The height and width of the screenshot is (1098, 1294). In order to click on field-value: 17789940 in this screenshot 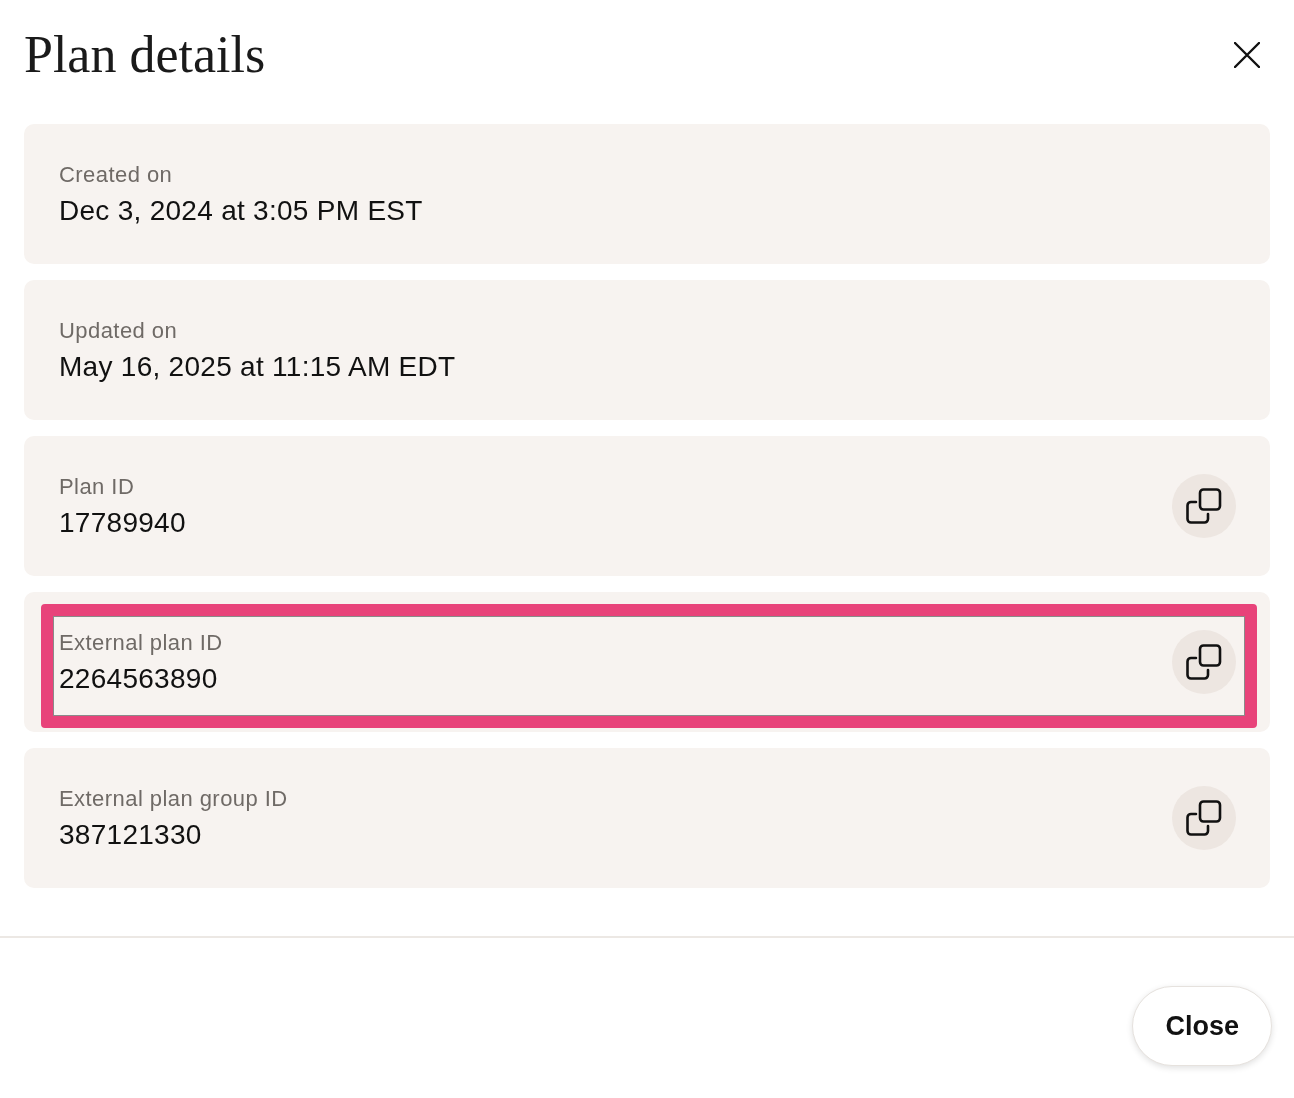, I will do `click(122, 523)`.